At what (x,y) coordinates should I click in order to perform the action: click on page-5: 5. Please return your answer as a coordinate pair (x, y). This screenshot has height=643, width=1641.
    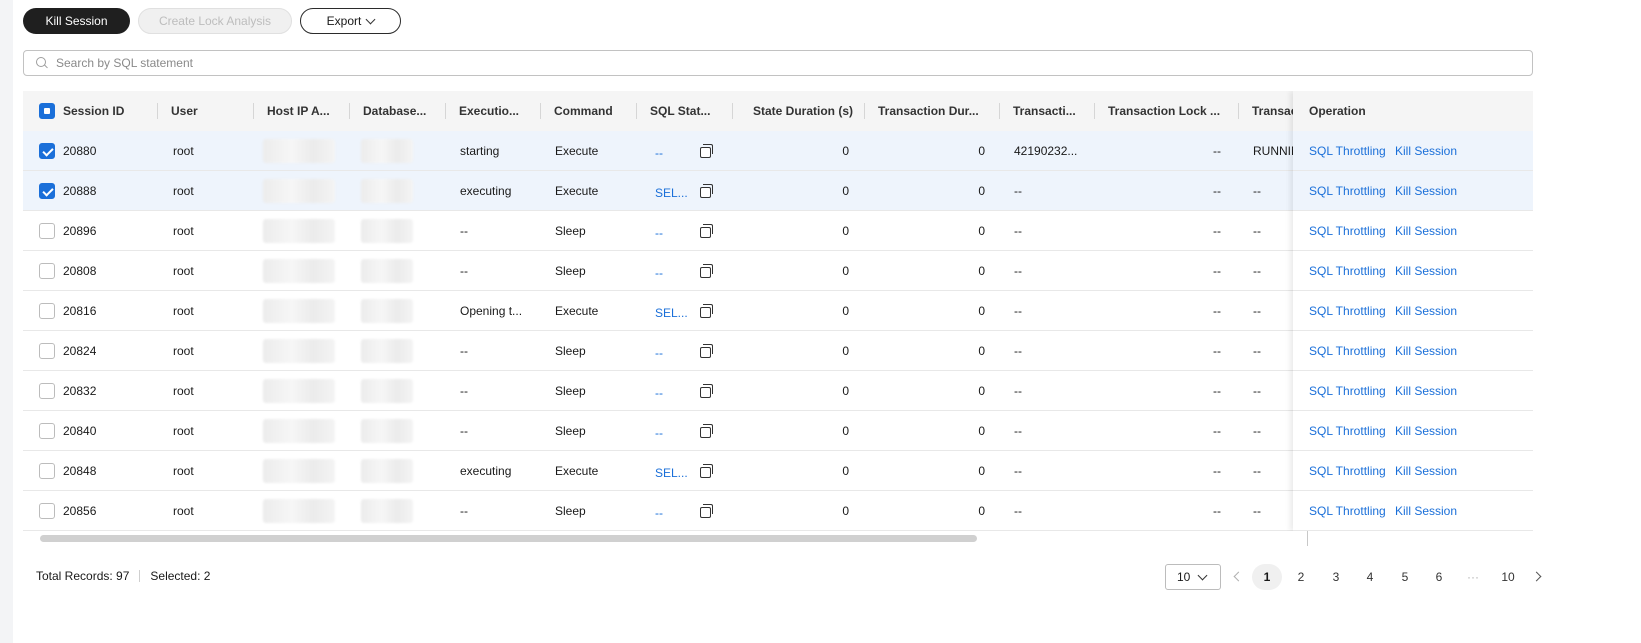
    Looking at the image, I should click on (1405, 577).